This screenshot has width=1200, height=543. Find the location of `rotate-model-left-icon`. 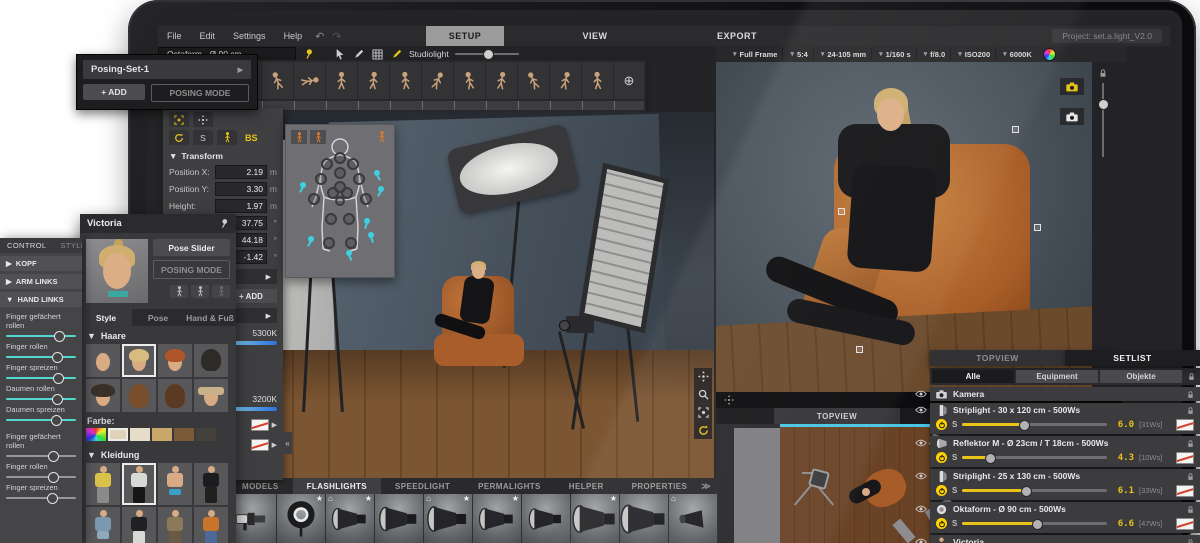

rotate-model-left-icon is located at coordinates (200, 291).